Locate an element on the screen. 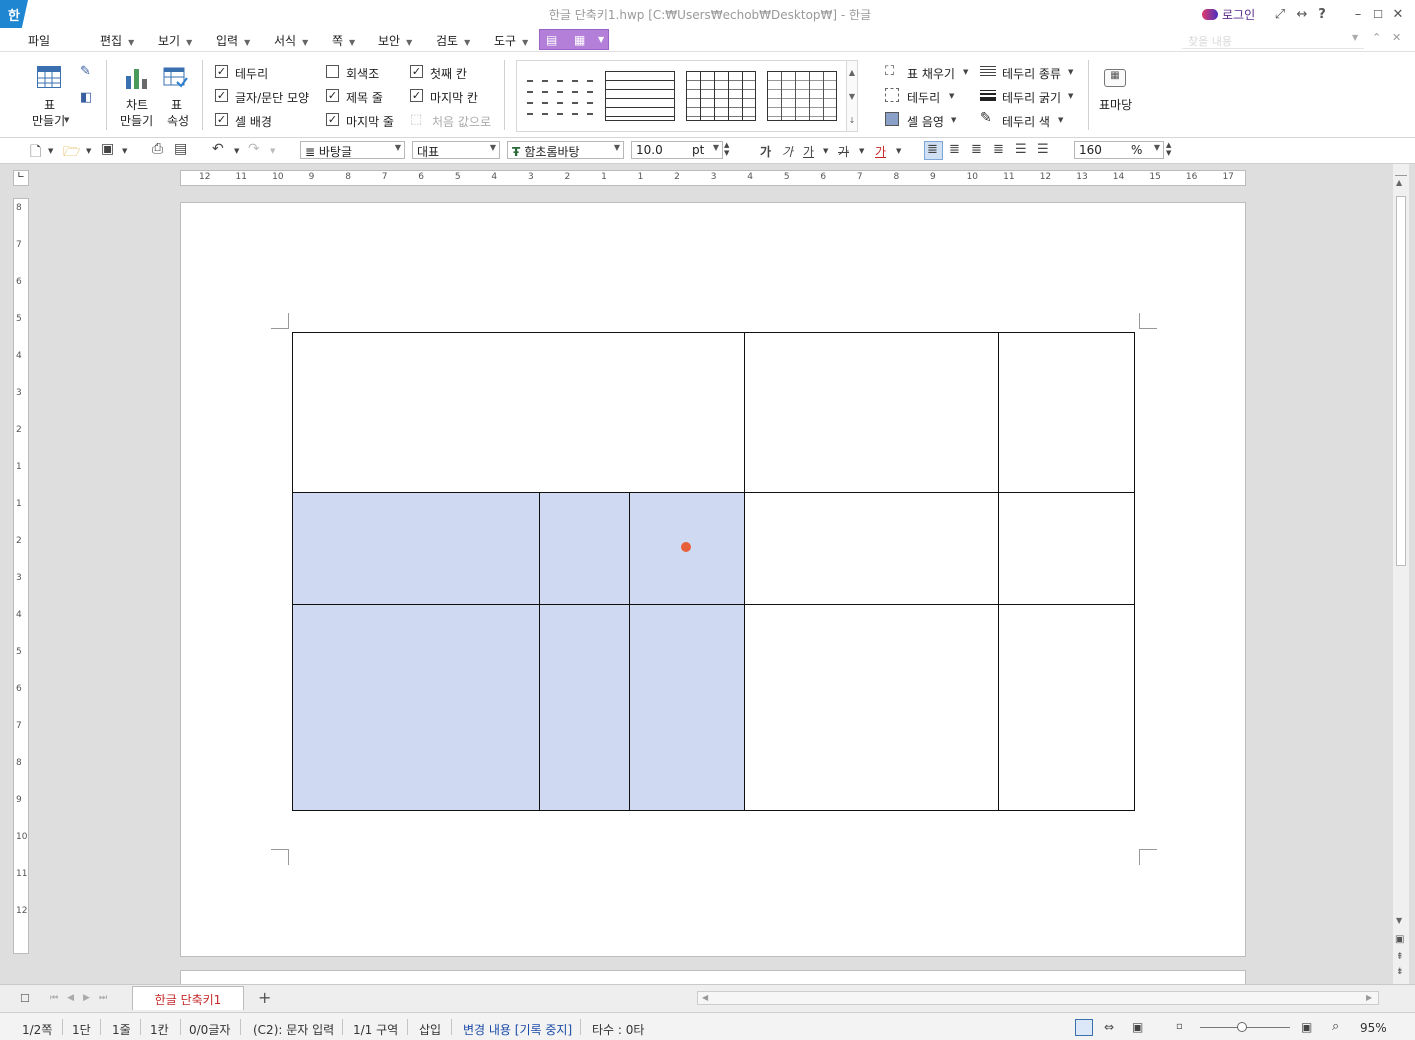  align-left-icon: ≣ is located at coordinates (954, 149).